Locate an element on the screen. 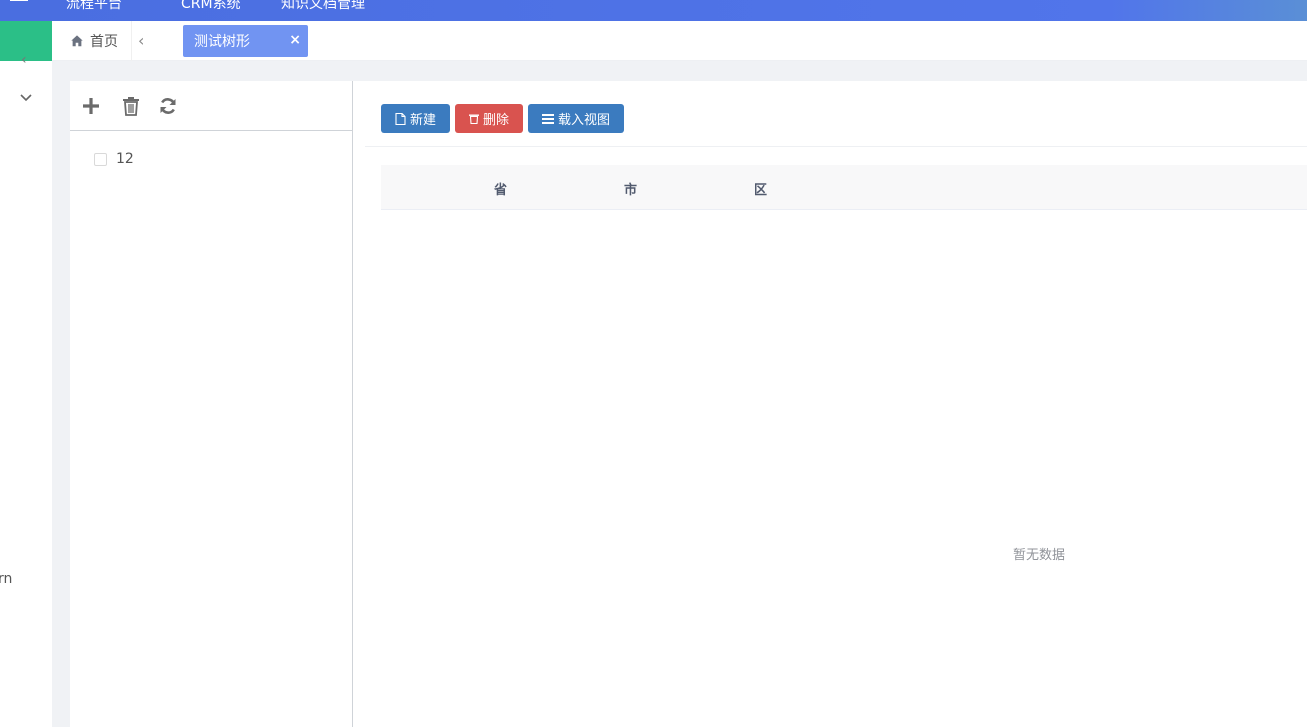 This screenshot has height=727, width=1307. close-icon: × is located at coordinates (295, 40).